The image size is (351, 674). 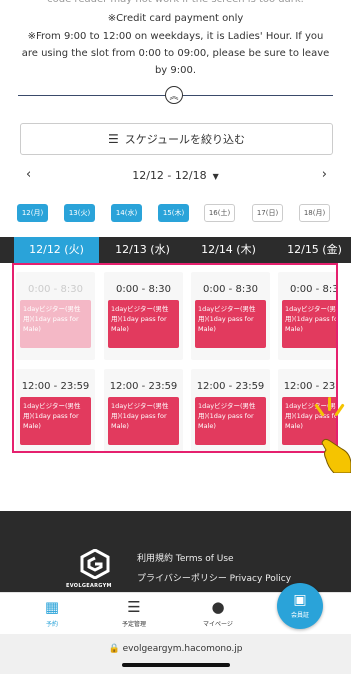 I want to click on list-icon: ☰, so click(x=134, y=607).